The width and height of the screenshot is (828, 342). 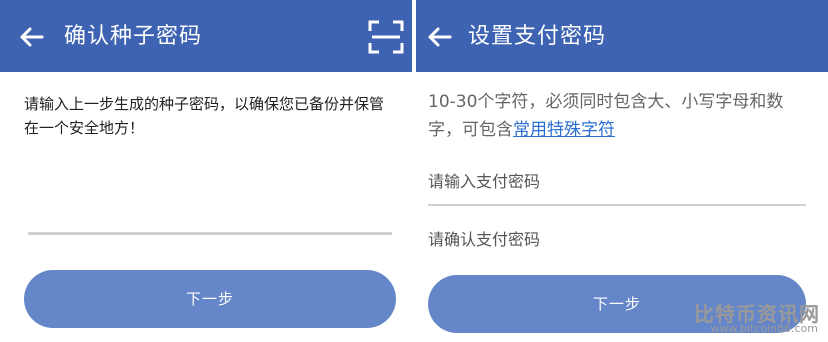 I want to click on confirm-pay-password-placeholder: 请确认支付密码, so click(x=484, y=239).